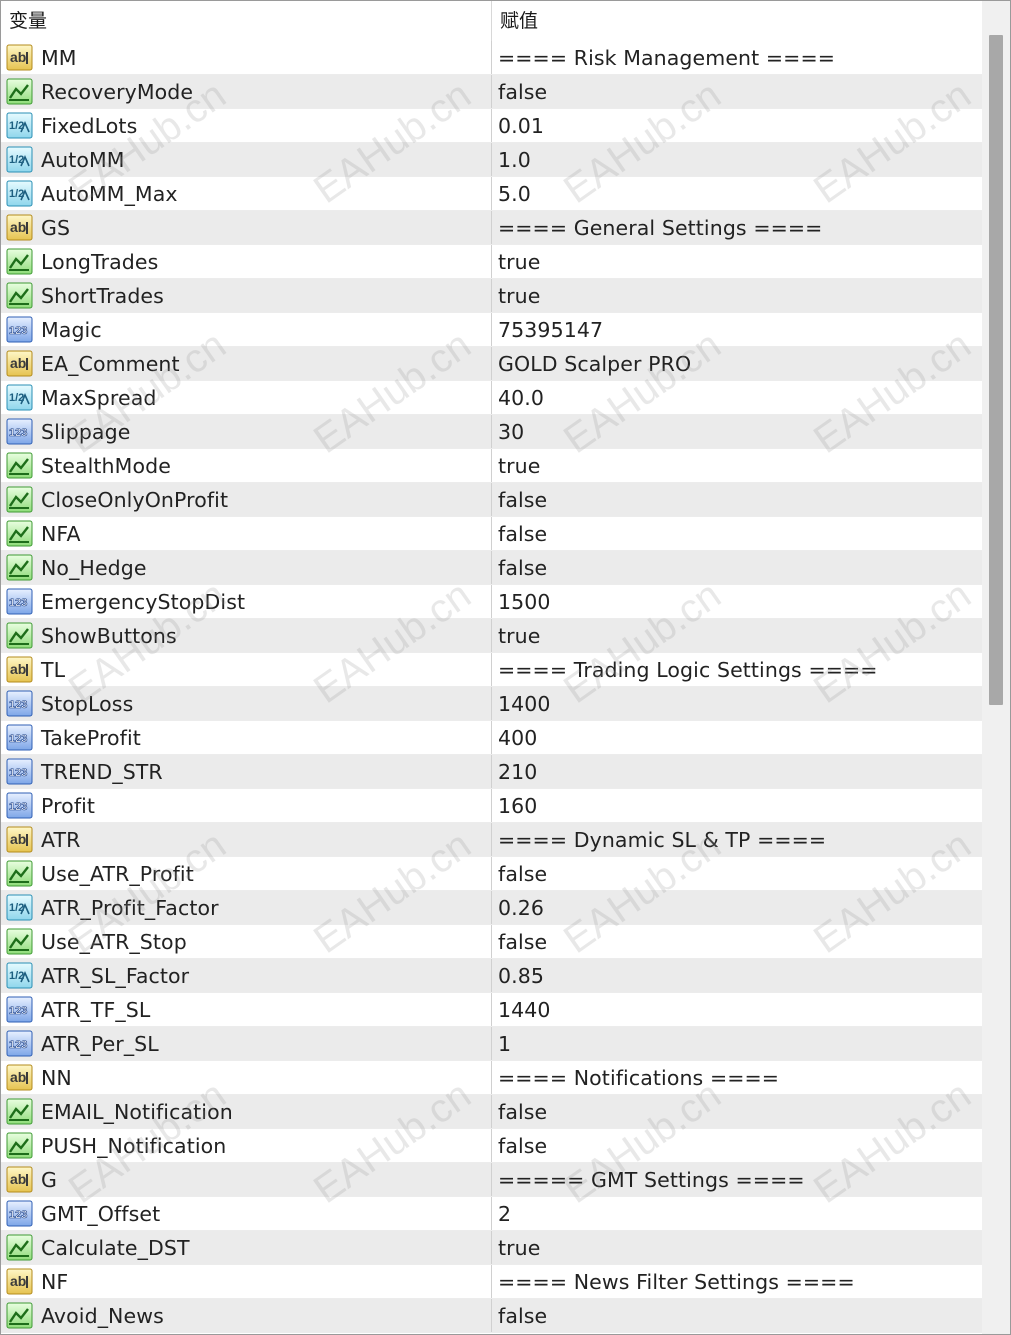 The width and height of the screenshot is (1011, 1335). I want to click on table-row: CloseOnlyOnProfit false, so click(491, 500).